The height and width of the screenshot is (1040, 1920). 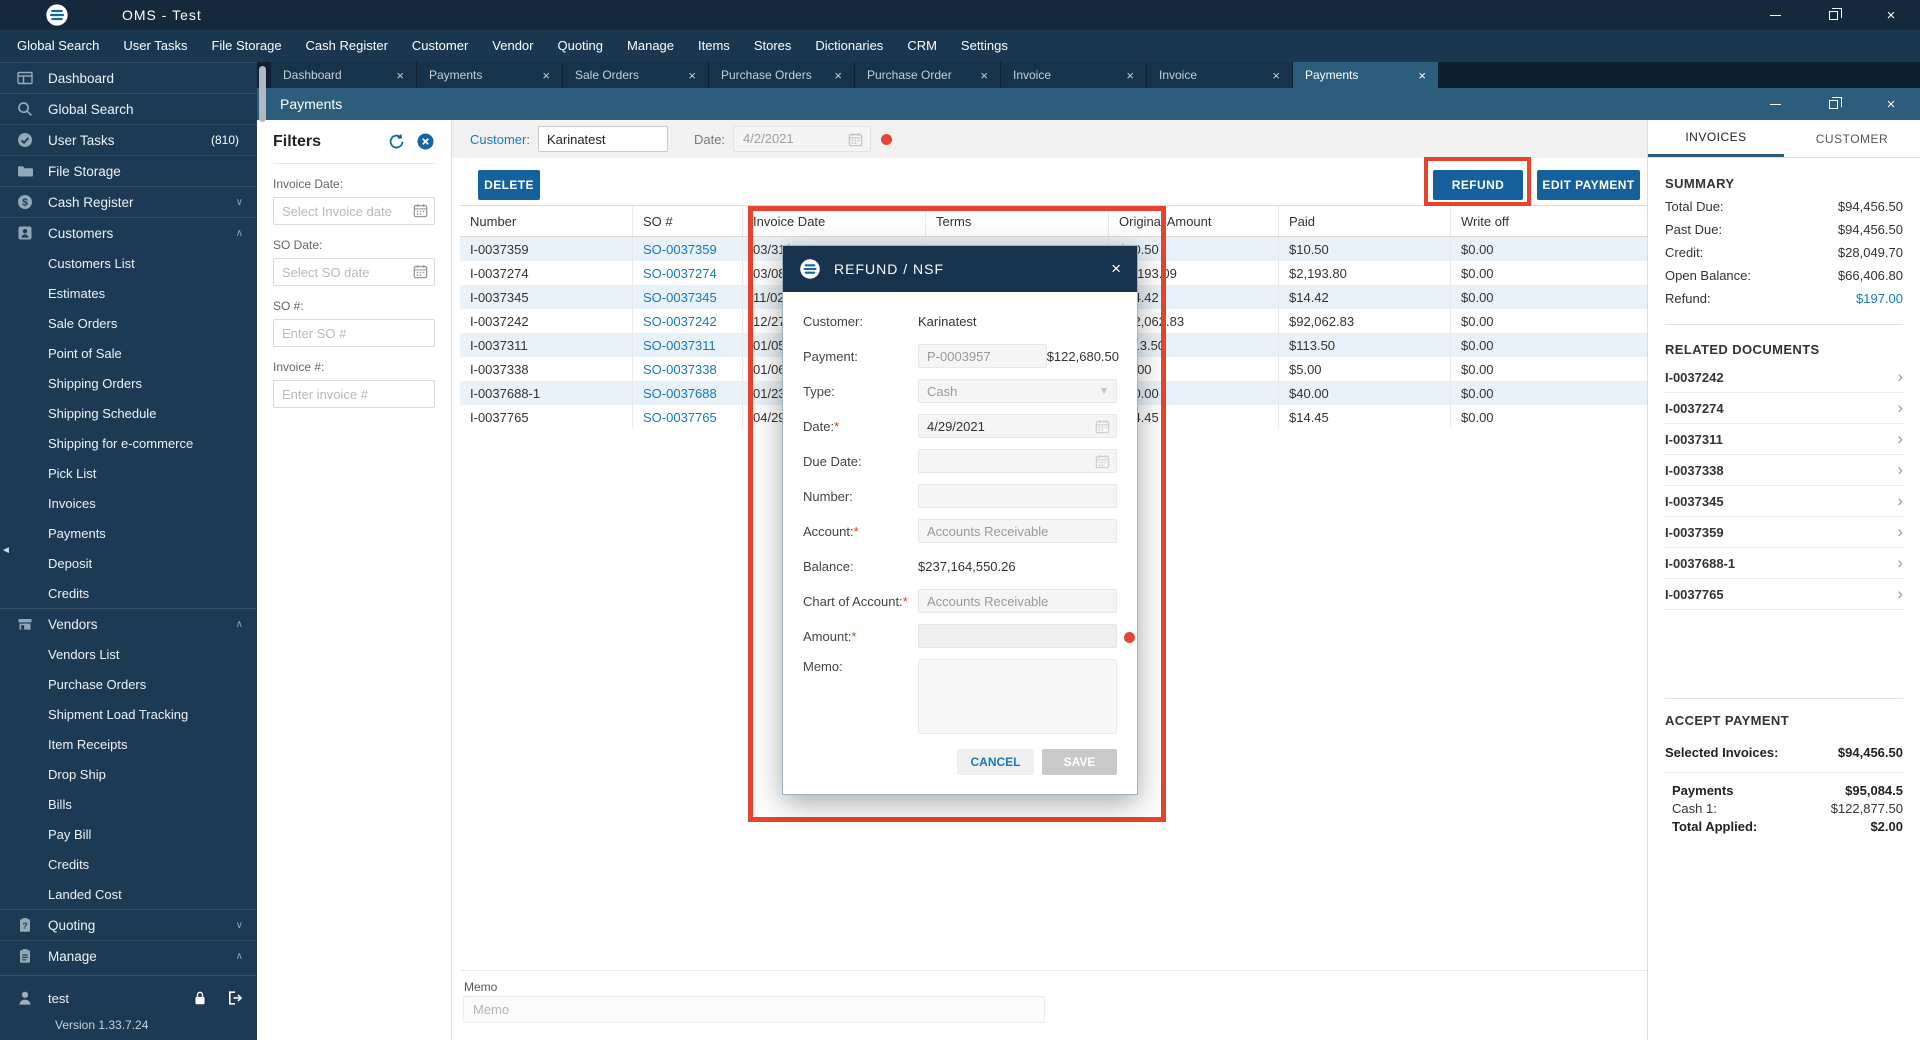 I want to click on amount-input, so click(x=1026, y=636).